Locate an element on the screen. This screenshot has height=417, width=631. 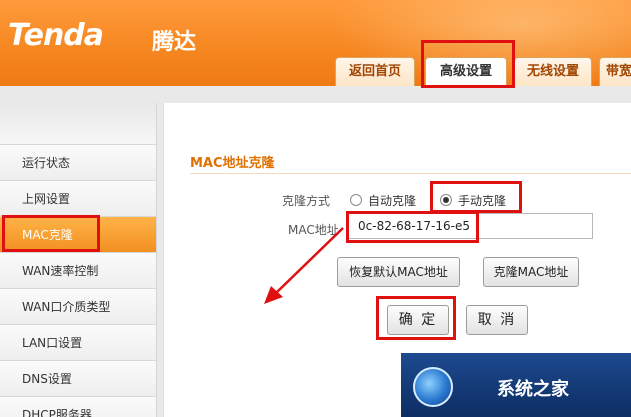
clone-mode-label: 克隆方式 is located at coordinates (306, 201).